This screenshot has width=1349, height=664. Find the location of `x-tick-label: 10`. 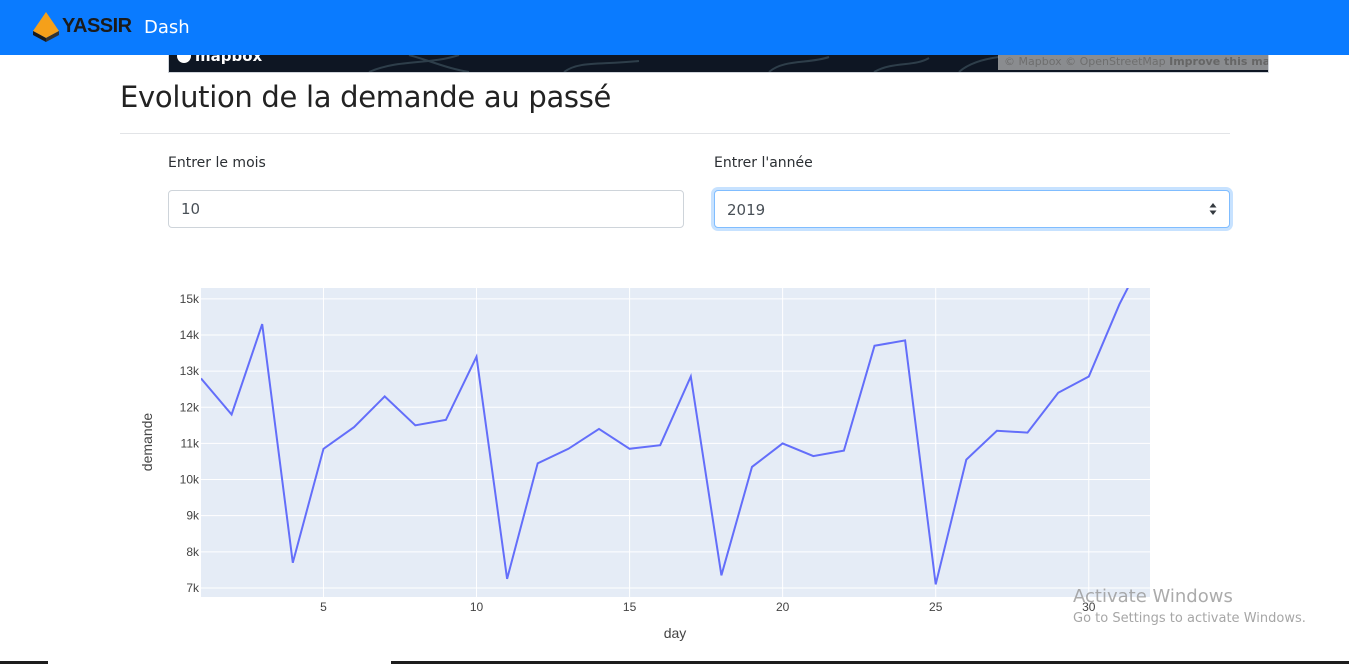

x-tick-label: 10 is located at coordinates (477, 607).